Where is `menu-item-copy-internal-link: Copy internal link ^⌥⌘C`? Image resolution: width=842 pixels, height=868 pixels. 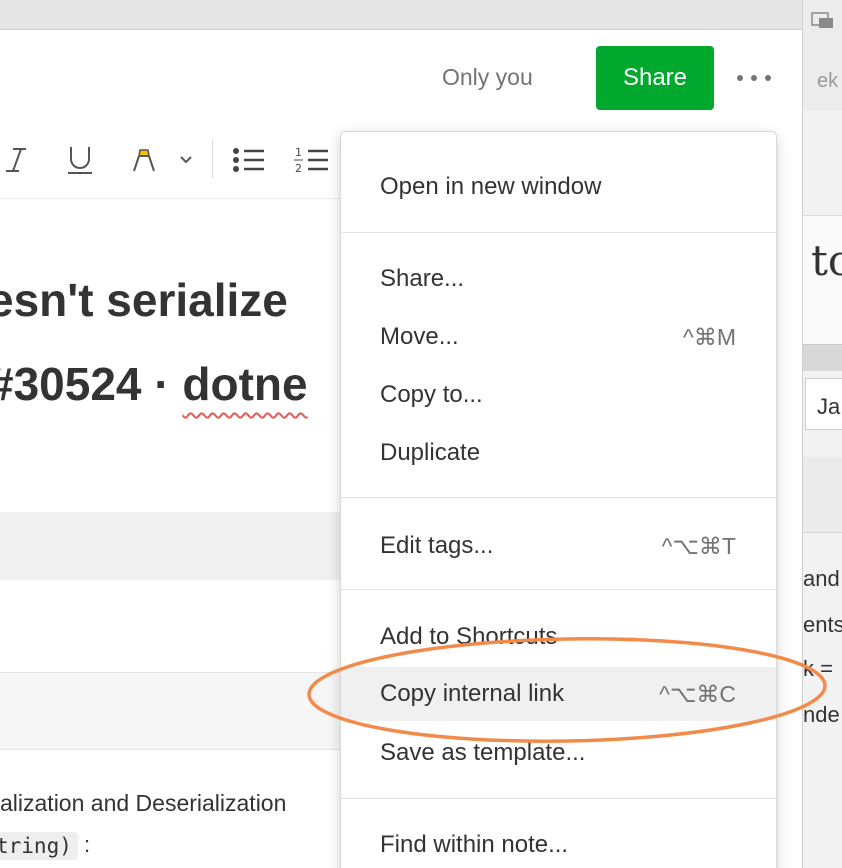
menu-item-copy-internal-link: Copy internal link ^⌥⌘C is located at coordinates (558, 694).